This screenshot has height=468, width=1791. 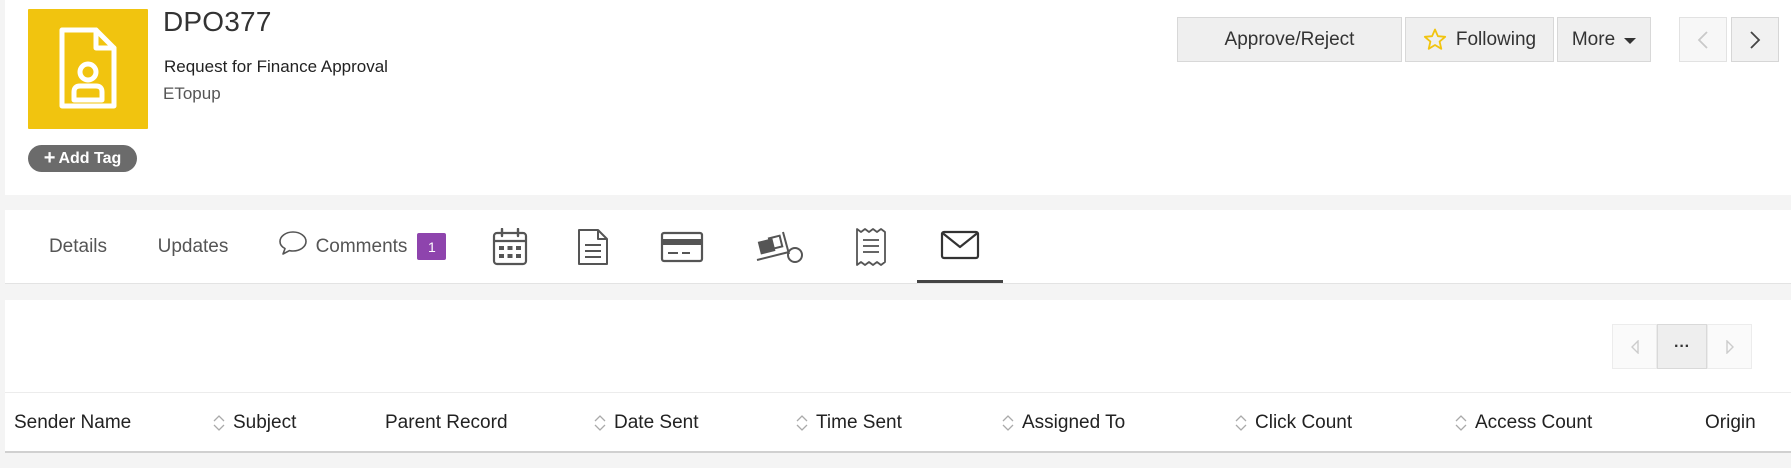 What do you see at coordinates (265, 422) in the screenshot?
I see `column-label: Subject` at bounding box center [265, 422].